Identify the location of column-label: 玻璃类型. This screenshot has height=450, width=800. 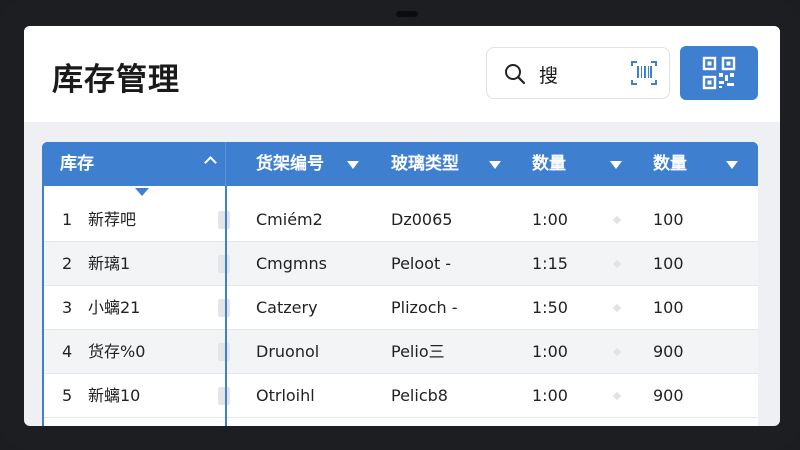
(425, 164).